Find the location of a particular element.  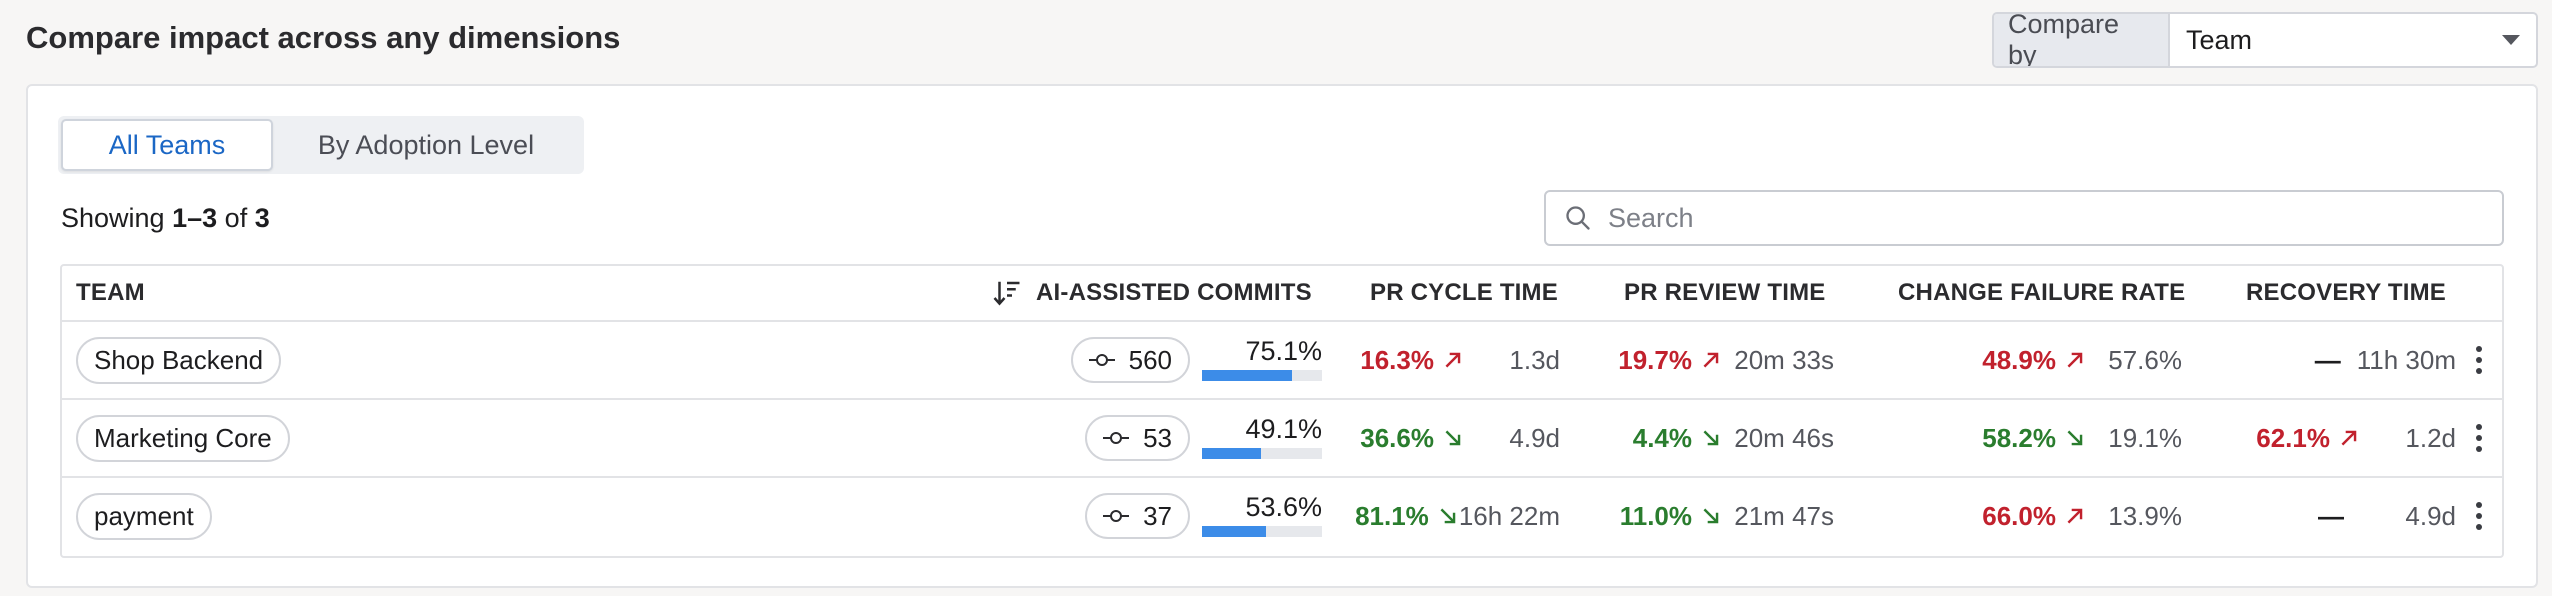

team-chip: Shop Backend is located at coordinates (179, 360).